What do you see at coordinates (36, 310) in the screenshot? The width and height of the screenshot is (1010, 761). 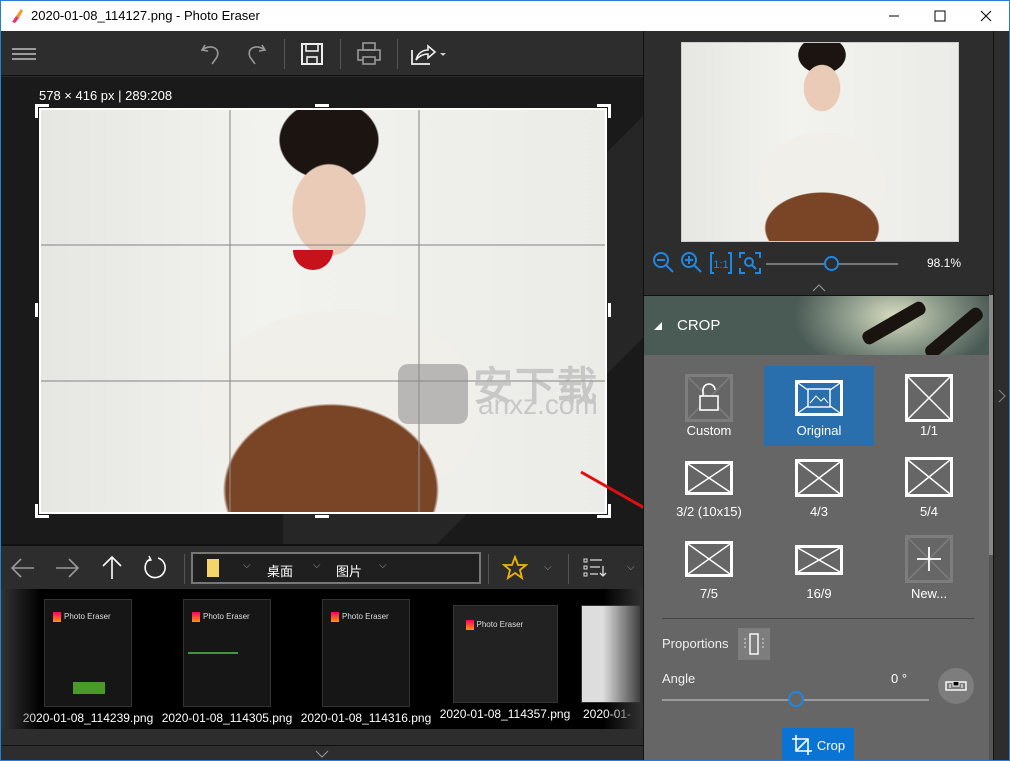 I see `crop-handle-left` at bounding box center [36, 310].